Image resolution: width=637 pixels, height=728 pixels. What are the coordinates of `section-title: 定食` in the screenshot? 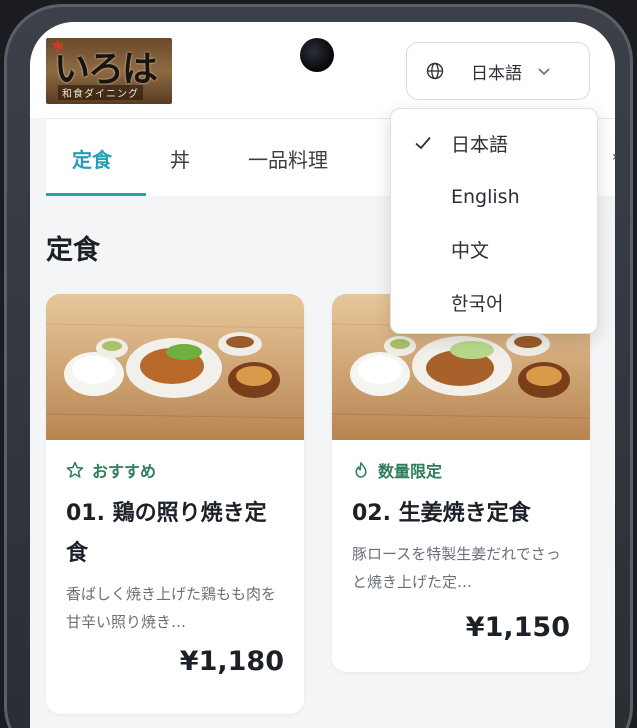 It's located at (73, 250).